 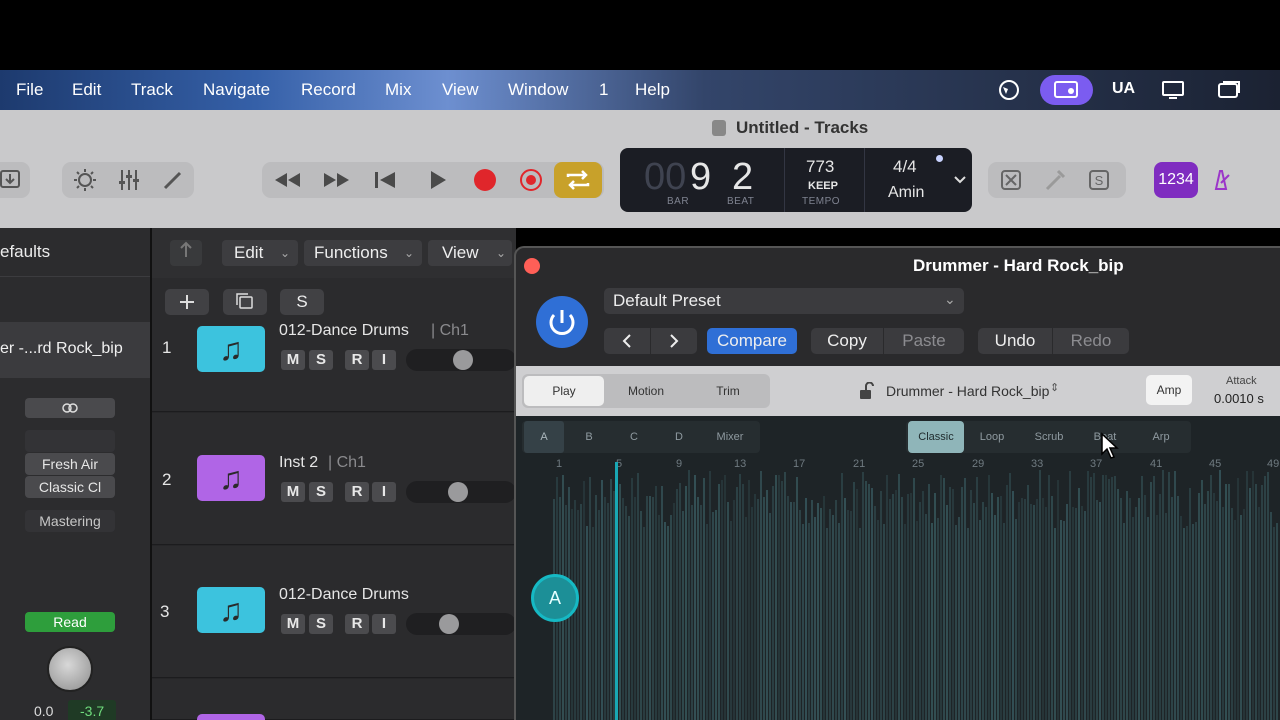 I want to click on metronome-icon, so click(x=1221, y=184).